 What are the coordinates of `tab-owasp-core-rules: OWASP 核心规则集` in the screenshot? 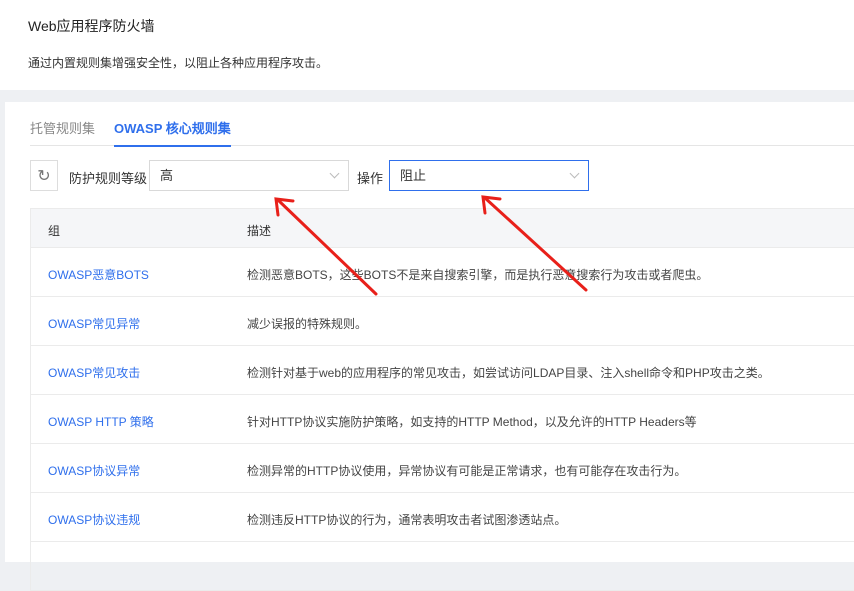 It's located at (172, 132).